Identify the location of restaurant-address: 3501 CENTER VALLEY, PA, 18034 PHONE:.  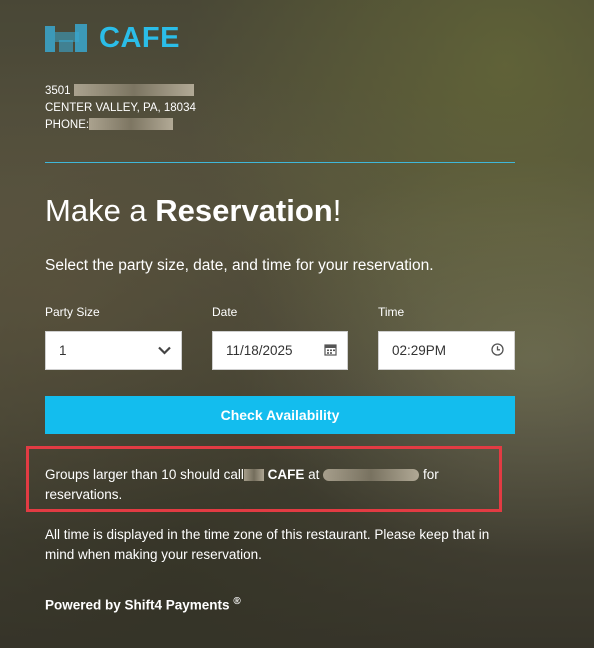
(120, 108).